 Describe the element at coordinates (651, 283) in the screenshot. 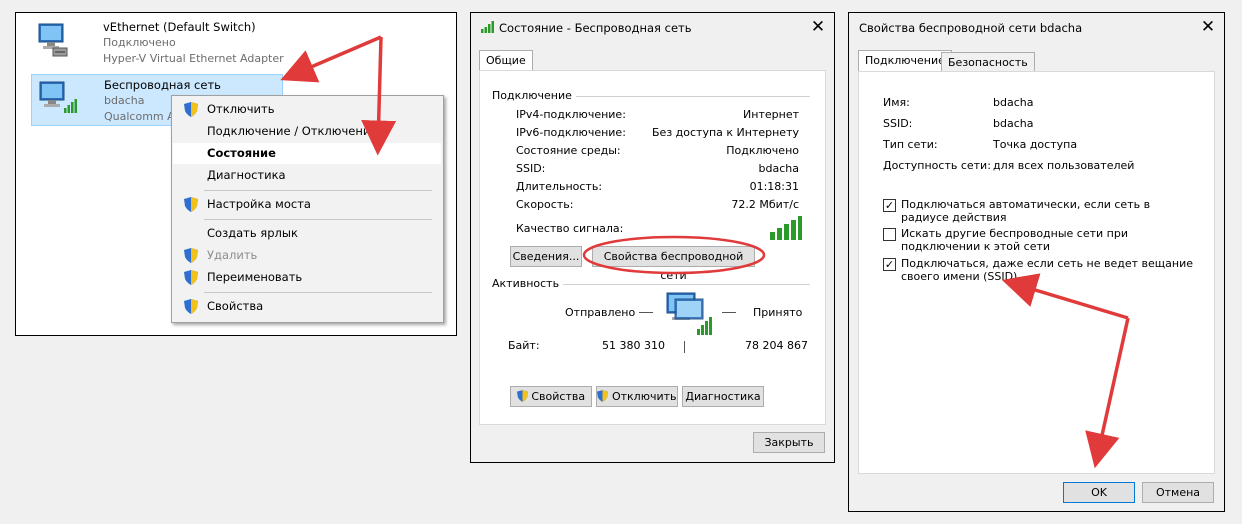

I see `group-activity: Активность` at that location.